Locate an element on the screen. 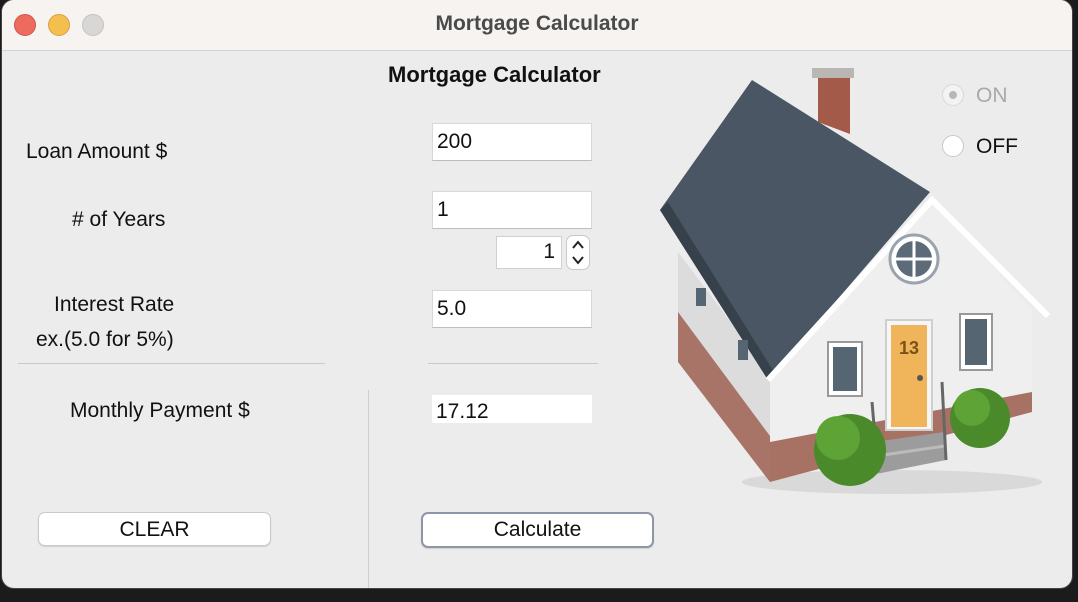 The height and width of the screenshot is (602, 1078). years-spinner-field: 1 is located at coordinates (529, 252).